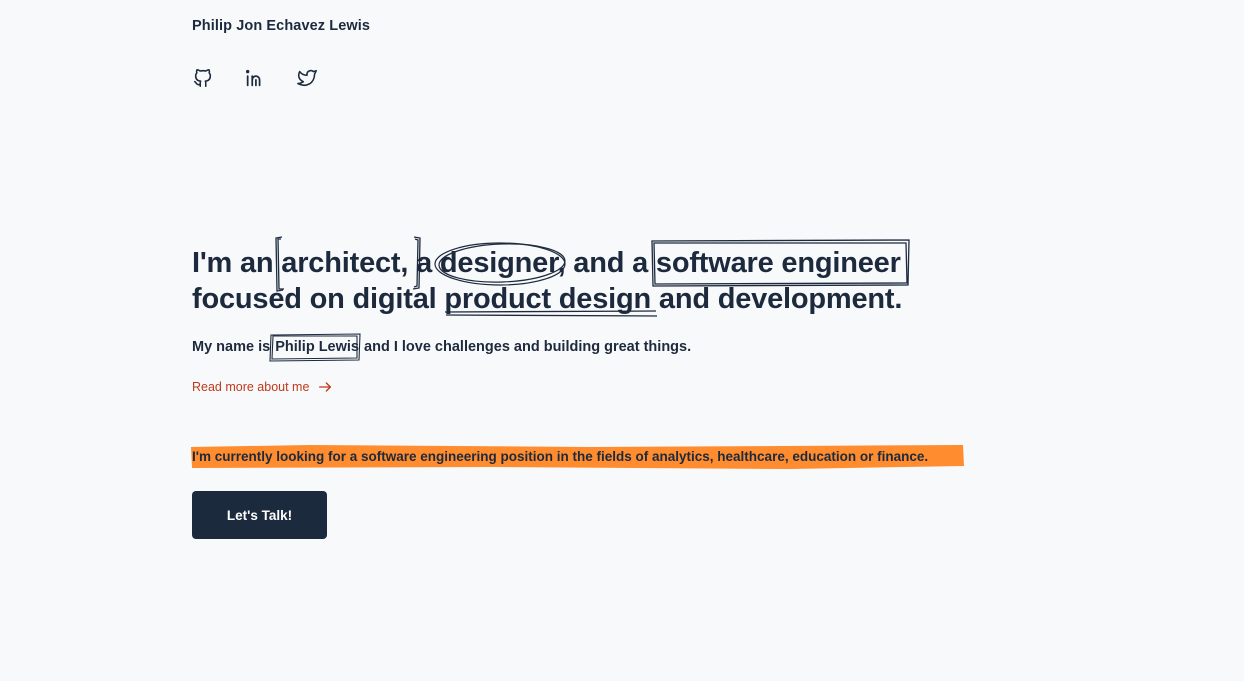  What do you see at coordinates (233, 347) in the screenshot?
I see `intro-pre: My name is` at bounding box center [233, 347].